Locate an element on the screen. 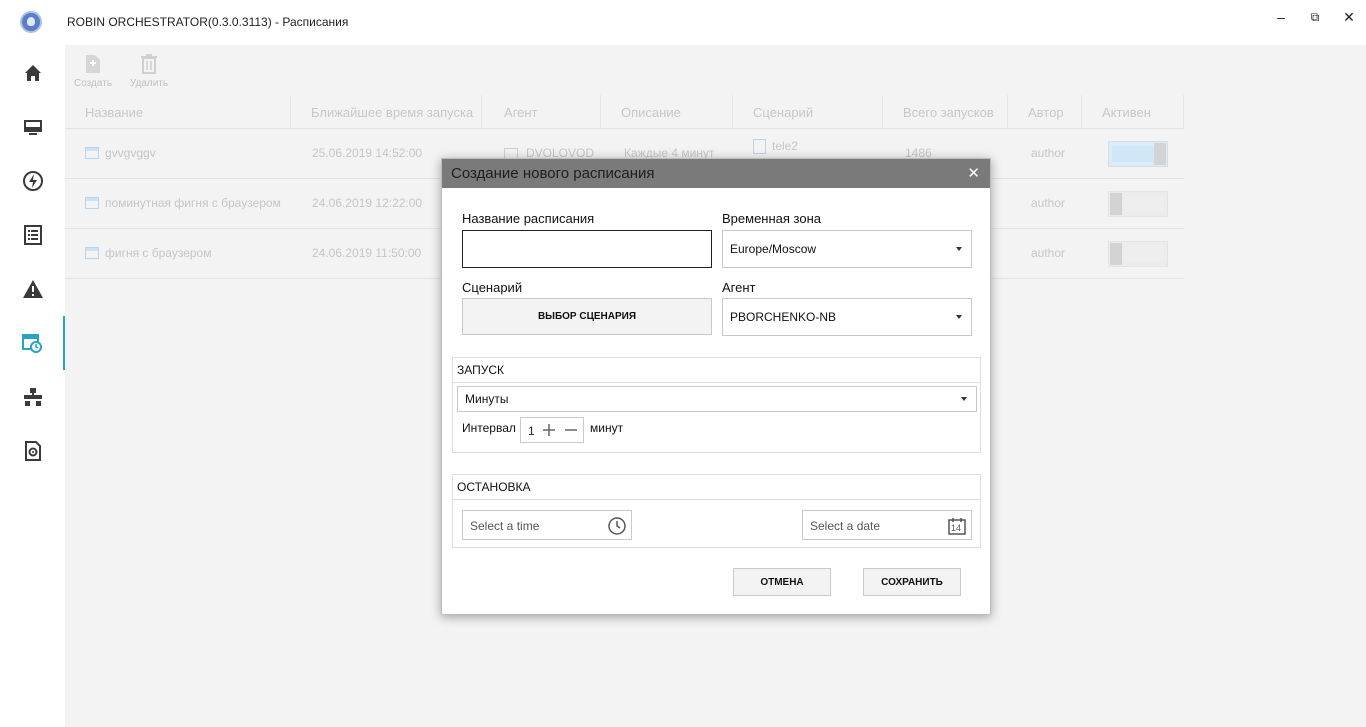  stop-header: ОСТАНОВКА is located at coordinates (716, 487).